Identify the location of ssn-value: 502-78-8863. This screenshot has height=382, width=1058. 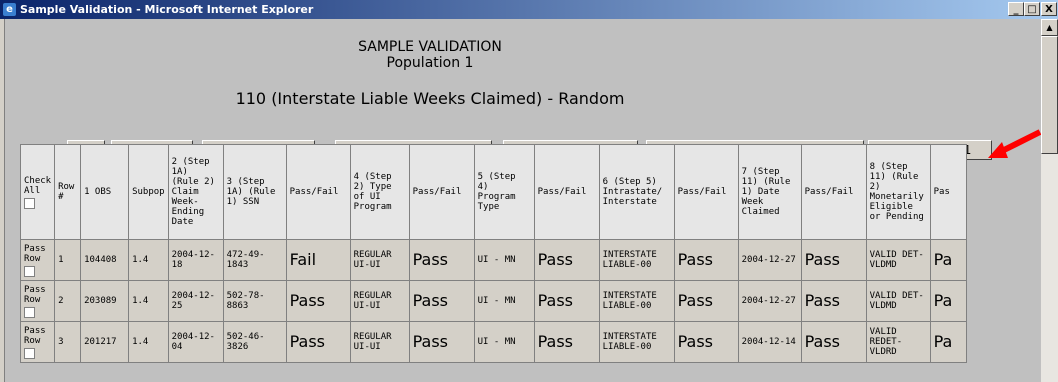
(254, 301).